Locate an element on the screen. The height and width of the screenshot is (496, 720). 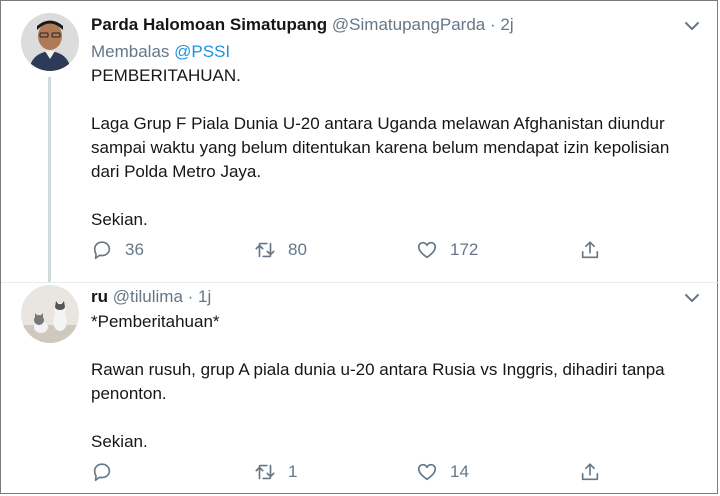
timestamp: 2j is located at coordinates (506, 24).